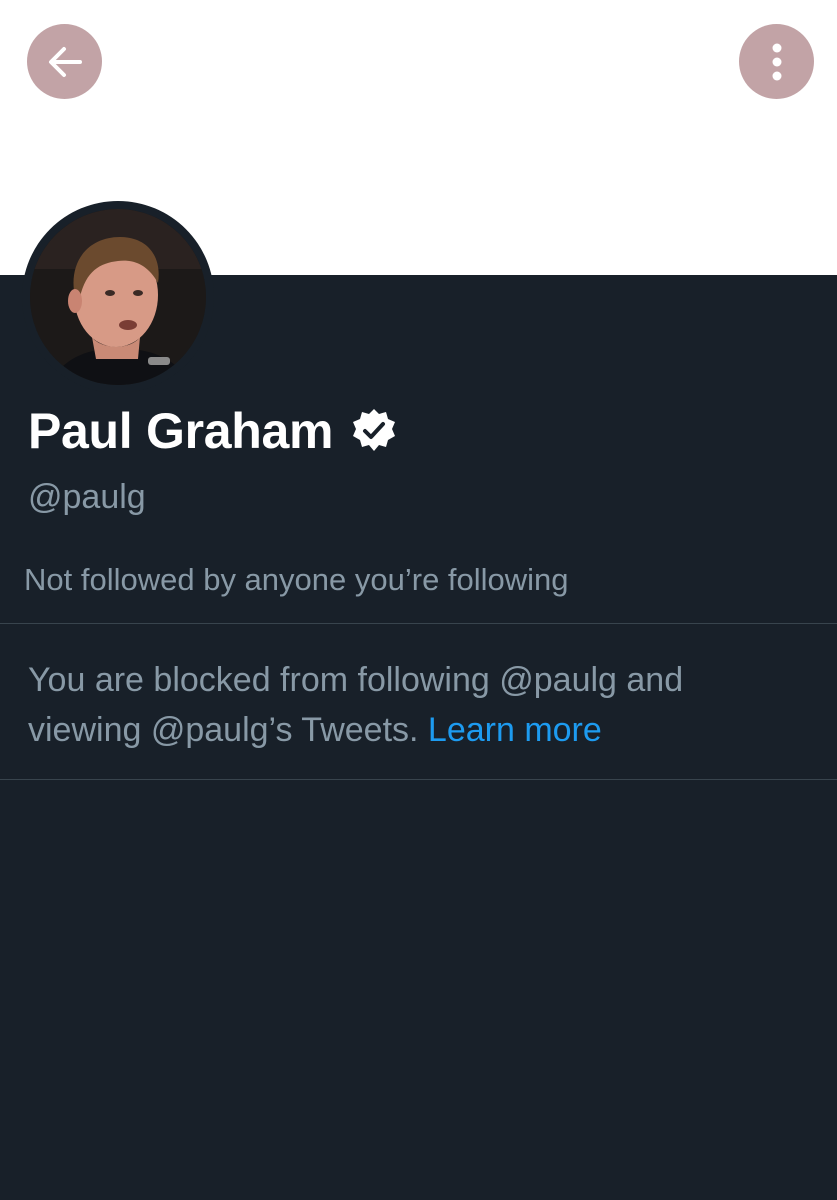 The width and height of the screenshot is (837, 1200). Describe the element at coordinates (181, 431) in the screenshot. I see `display-name: Paul Graham` at that location.